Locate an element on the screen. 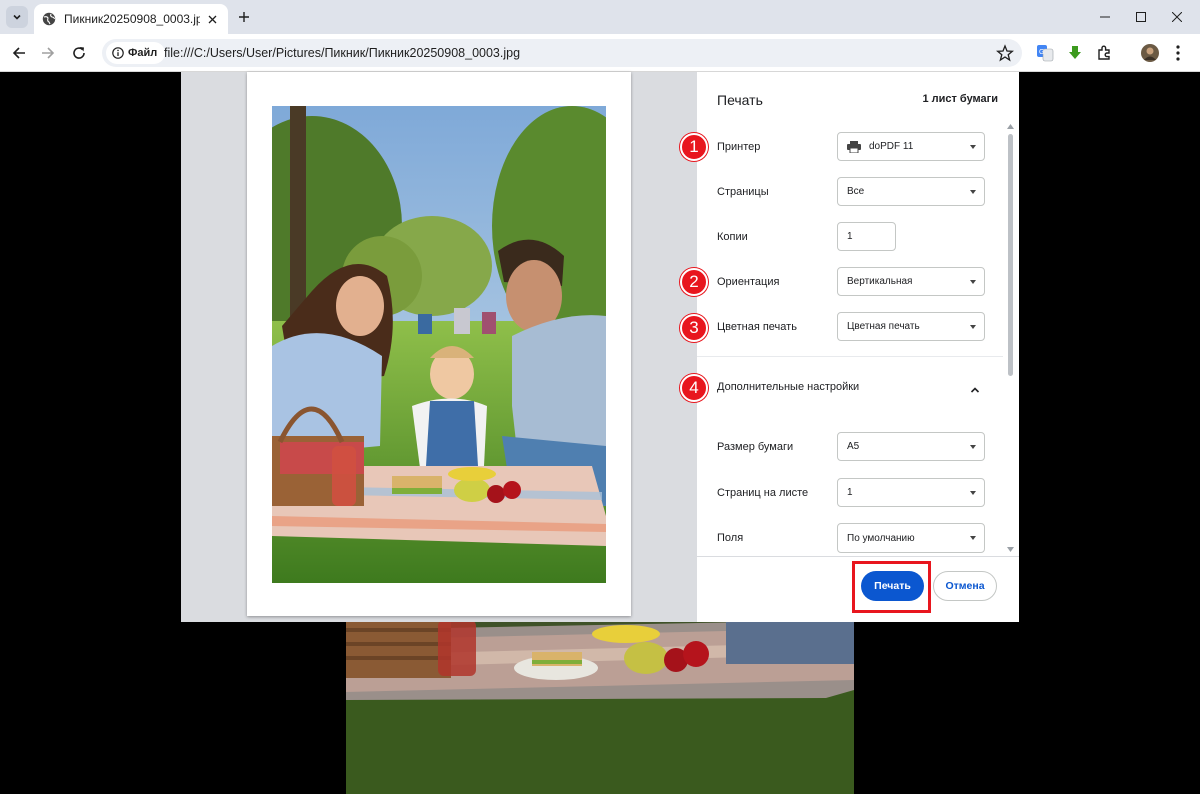 The width and height of the screenshot is (1200, 794). arrow-left-icon is located at coordinates (18, 53).